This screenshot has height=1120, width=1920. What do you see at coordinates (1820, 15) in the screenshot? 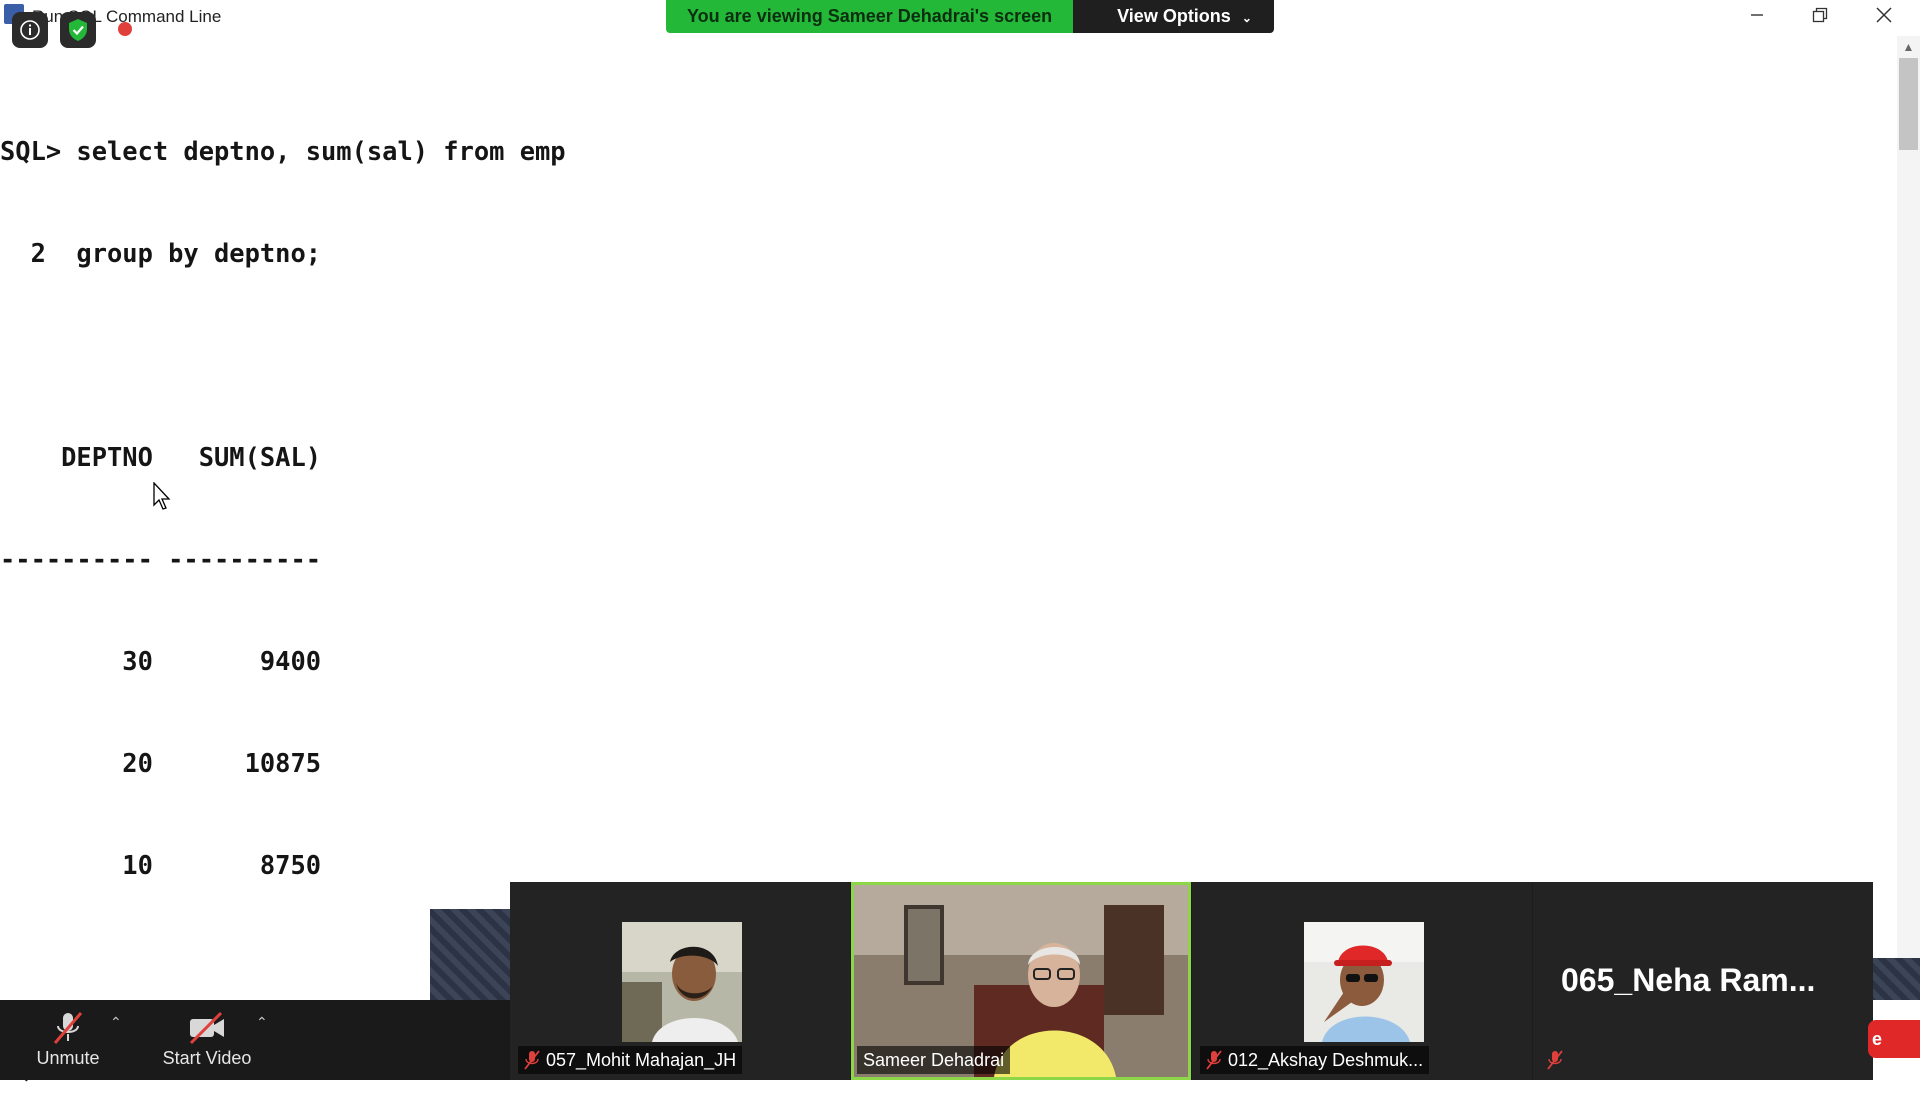
I see `restore-icon` at bounding box center [1820, 15].